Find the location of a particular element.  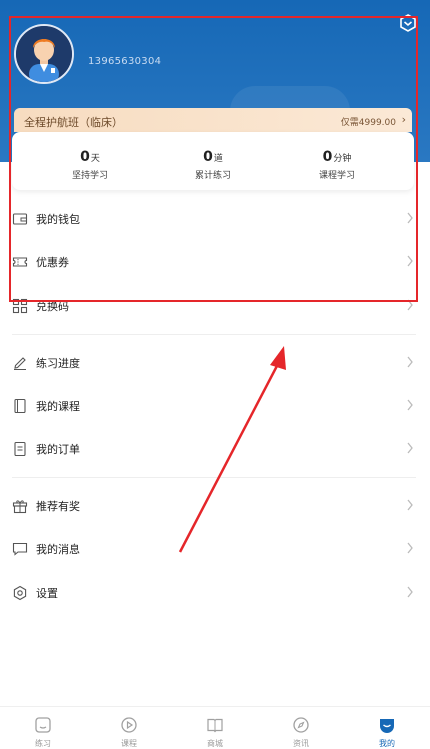

chevron-right-icon: › is located at coordinates (403, 119).